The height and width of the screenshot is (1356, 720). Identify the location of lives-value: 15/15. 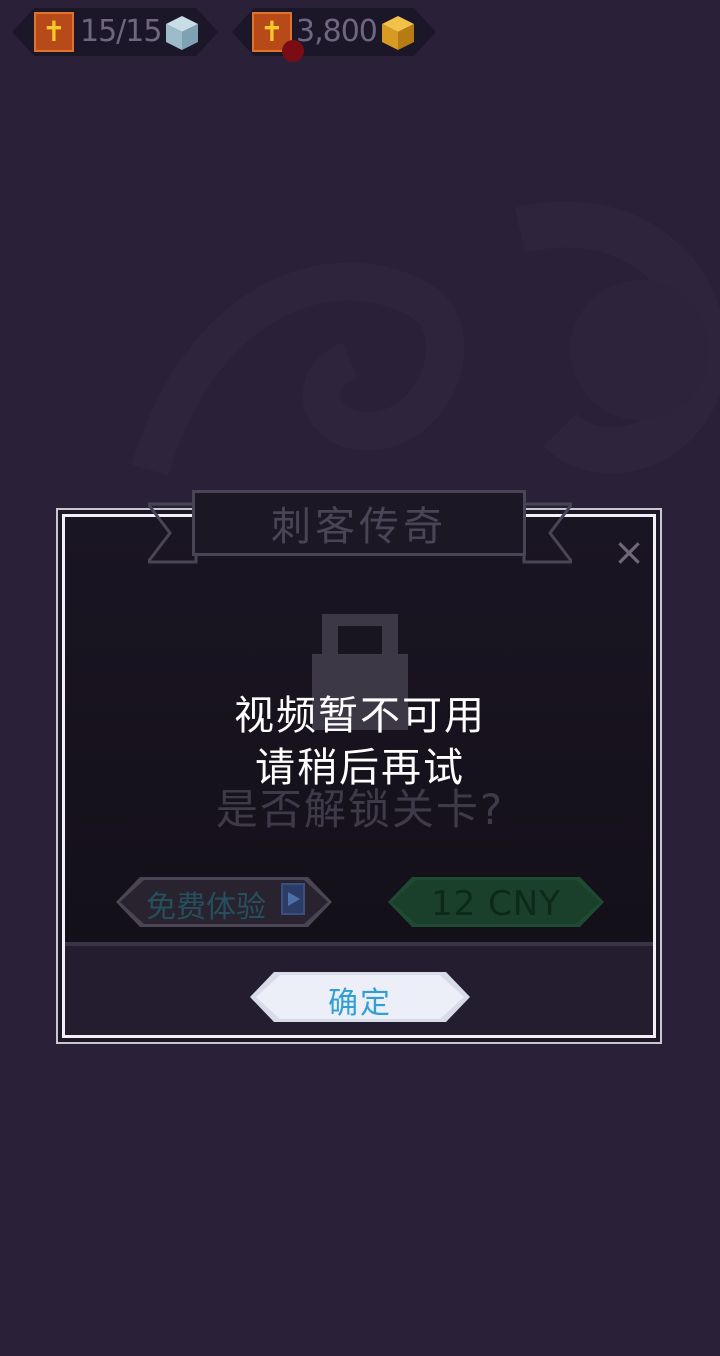
(121, 31).